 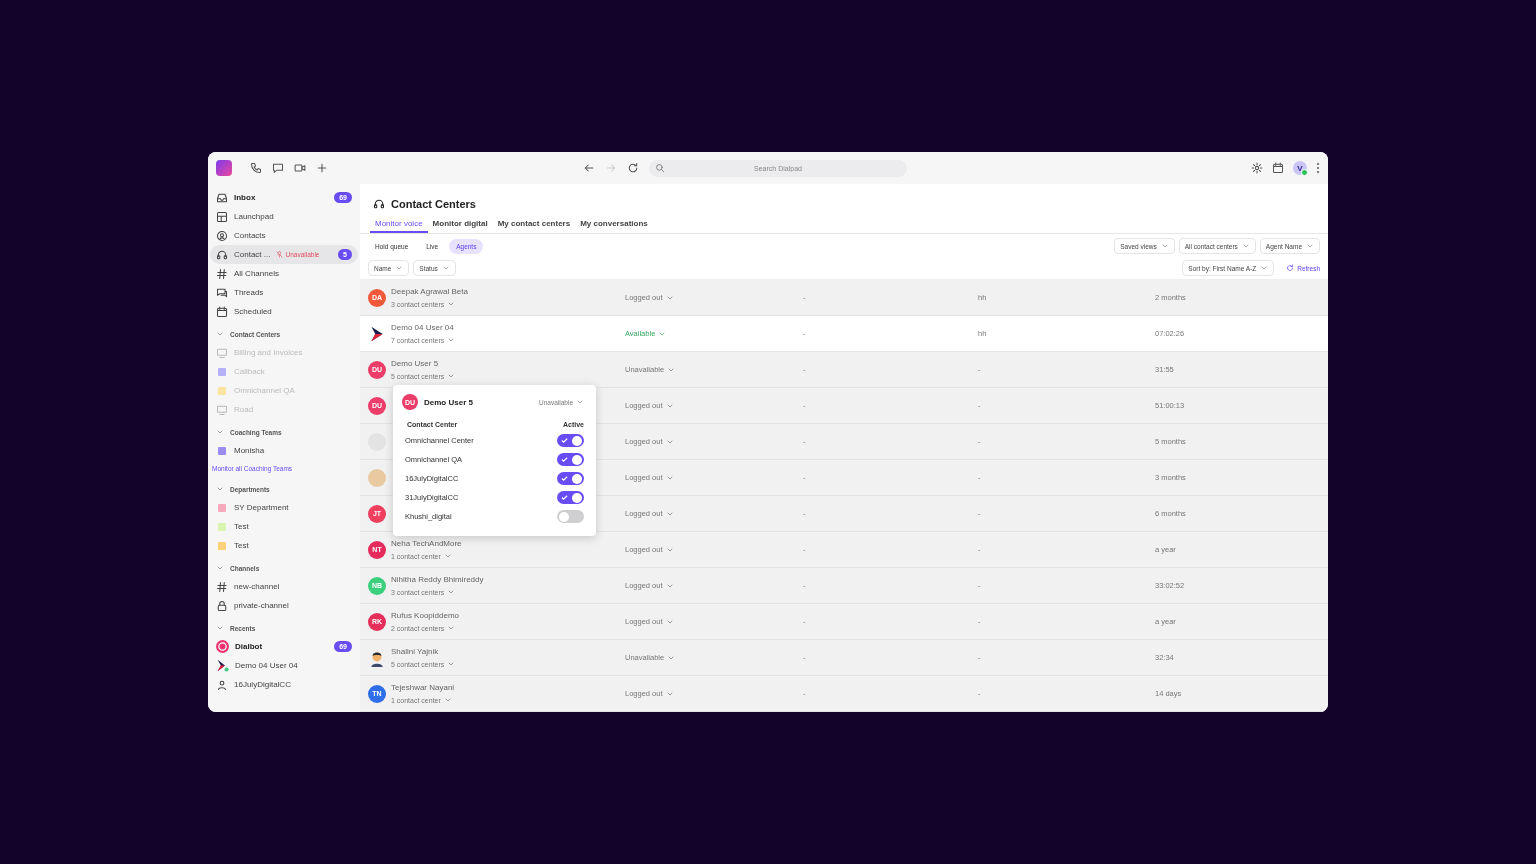 What do you see at coordinates (423, 327) in the screenshot?
I see `agent-name: Demo 04 User 04` at bounding box center [423, 327].